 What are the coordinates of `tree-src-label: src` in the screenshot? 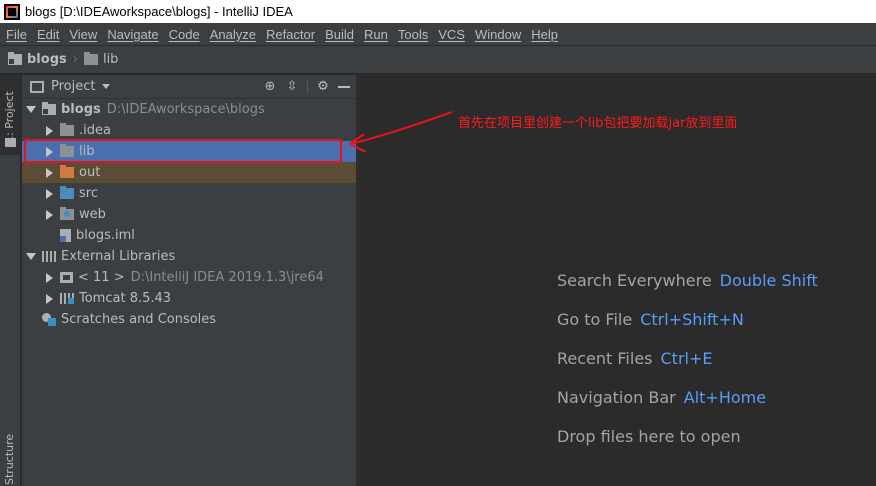 It's located at (88, 193).